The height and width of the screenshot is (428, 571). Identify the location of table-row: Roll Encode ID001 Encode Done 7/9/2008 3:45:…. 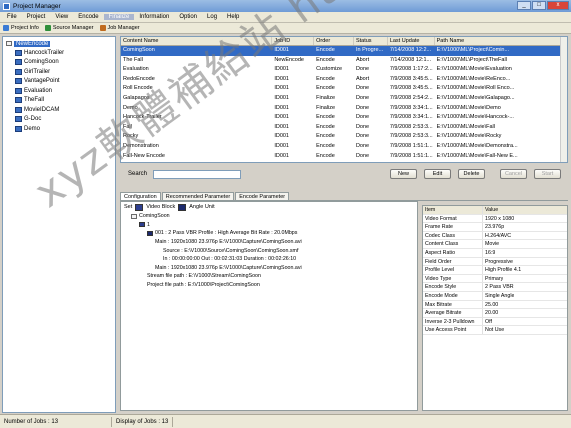
(344, 89).